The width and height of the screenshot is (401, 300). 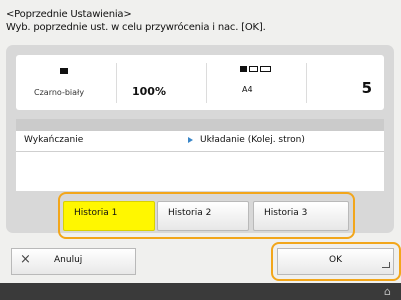 What do you see at coordinates (255, 69) in the screenshot?
I see `paper-drawer-icon` at bounding box center [255, 69].